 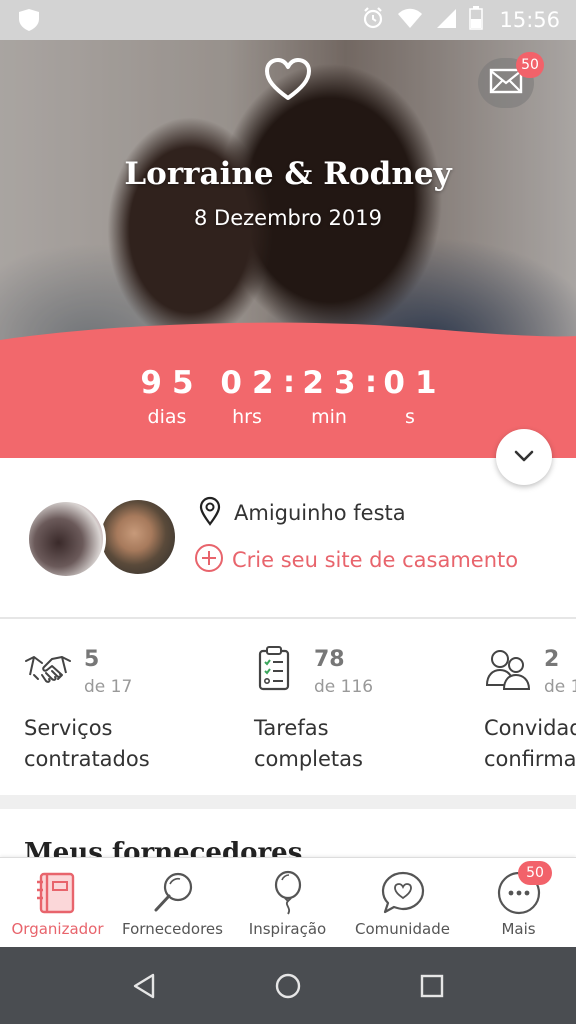 What do you see at coordinates (92, 659) in the screenshot?
I see `services-count: 5` at bounding box center [92, 659].